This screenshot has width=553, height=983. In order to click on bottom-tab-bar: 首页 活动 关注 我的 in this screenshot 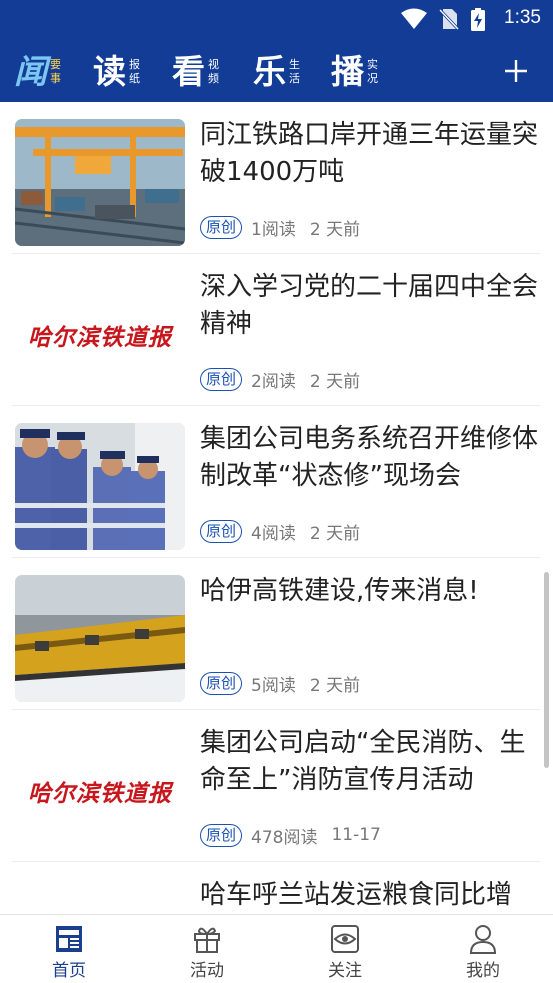, I will do `click(276, 948)`.